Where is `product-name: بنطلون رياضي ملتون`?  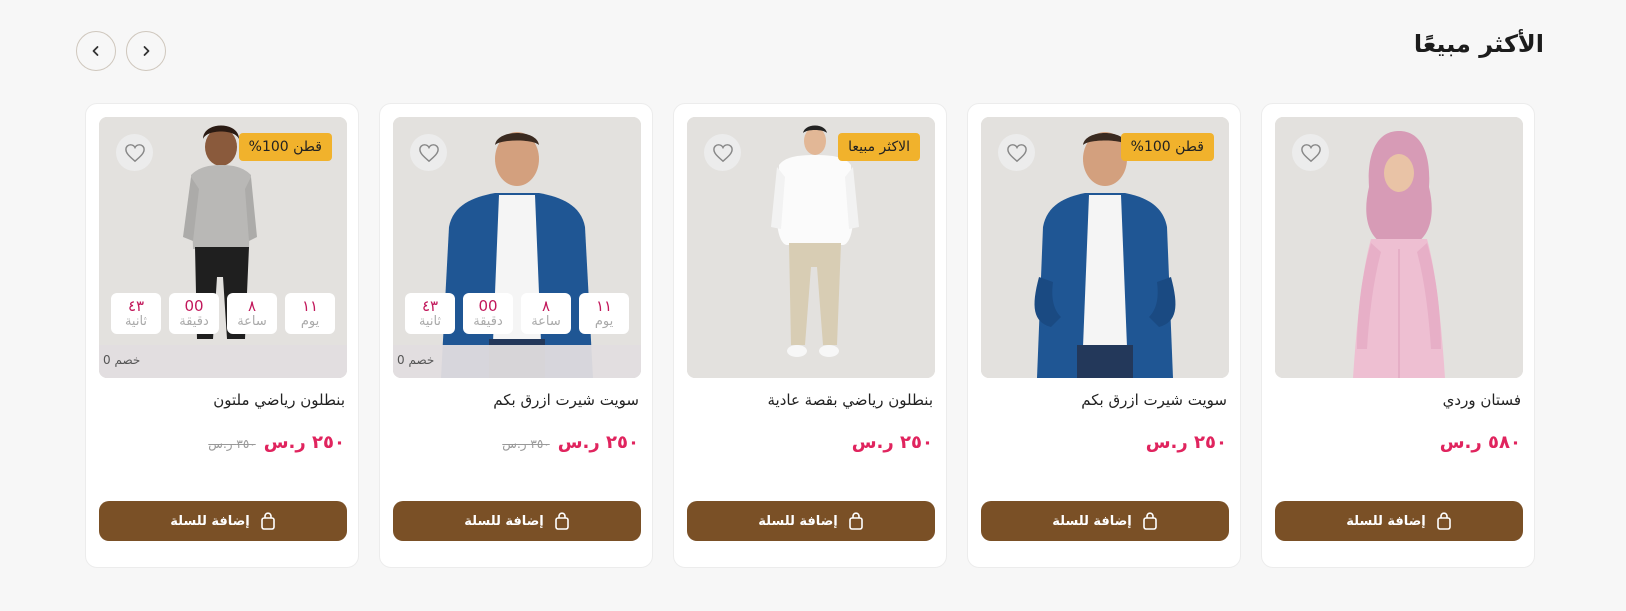
product-name: بنطلون رياضي ملتون is located at coordinates (279, 400).